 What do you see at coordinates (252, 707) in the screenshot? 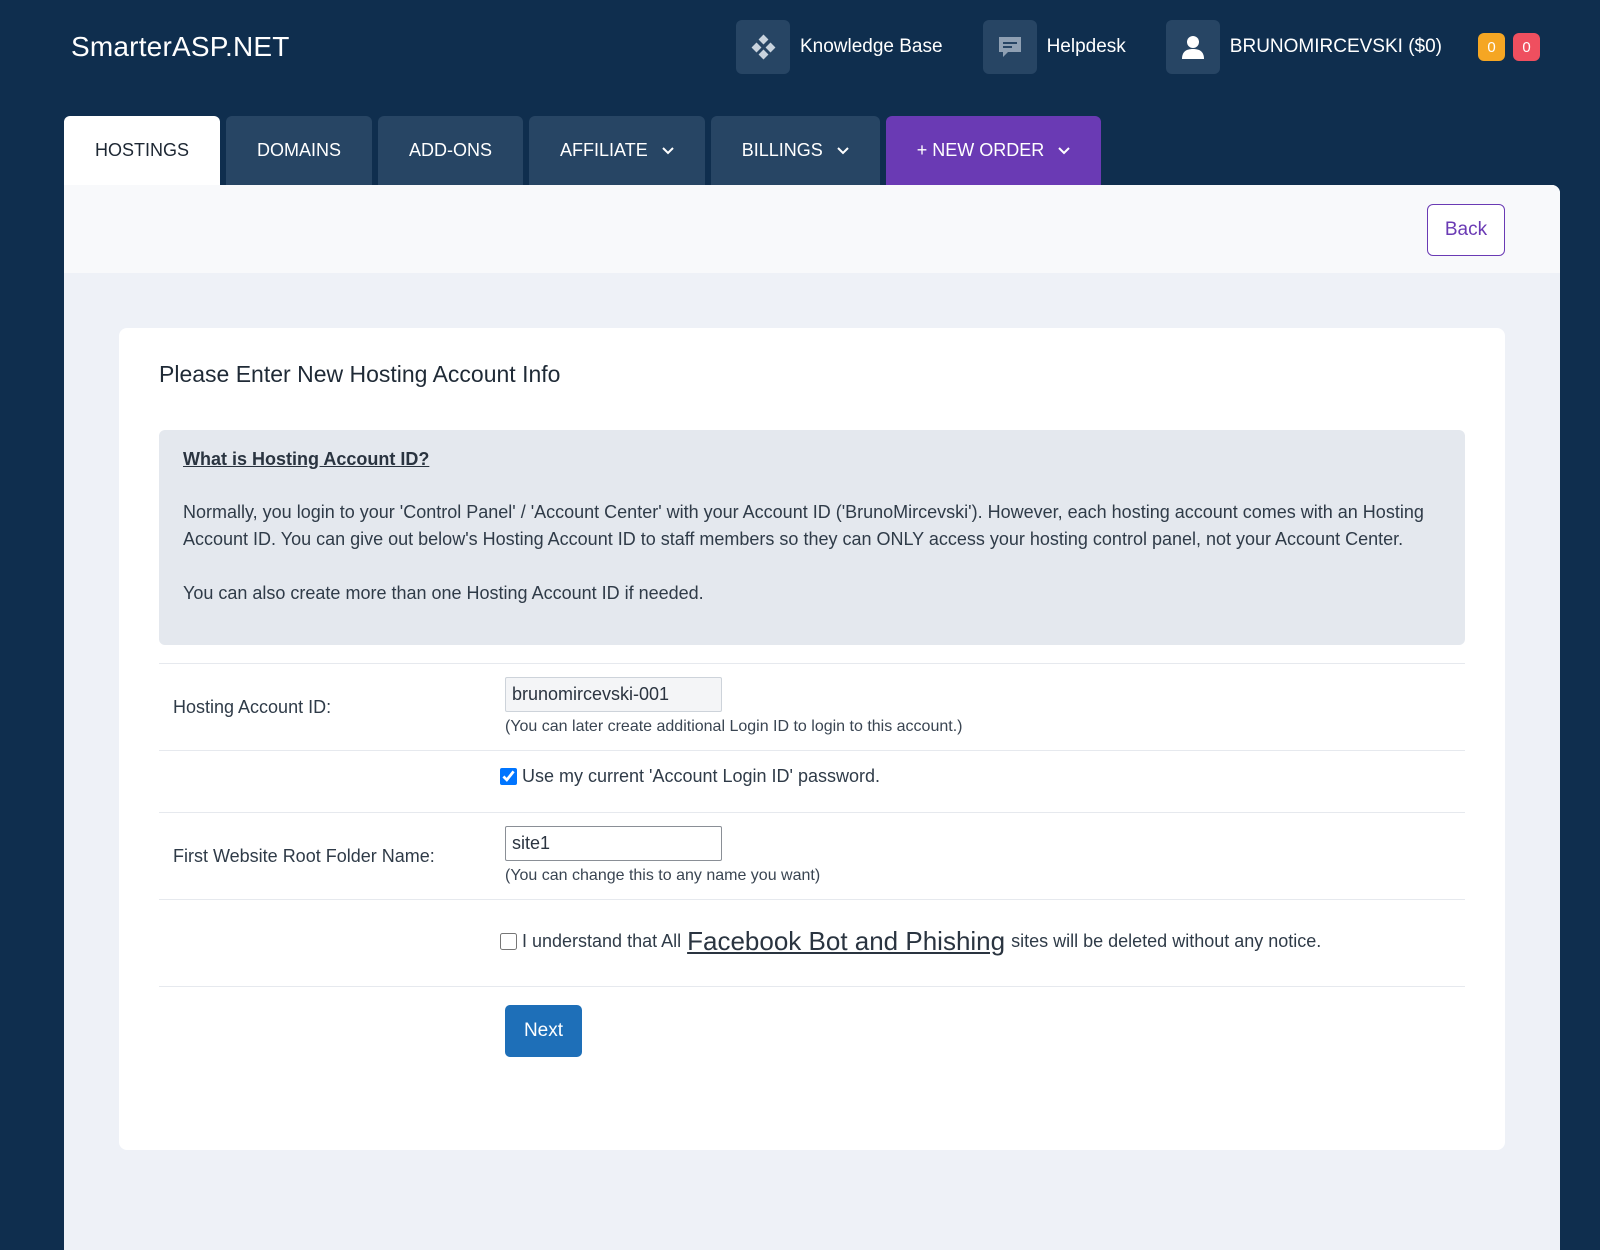
I see `hosting-id-label: Hosting Account ID:` at bounding box center [252, 707].